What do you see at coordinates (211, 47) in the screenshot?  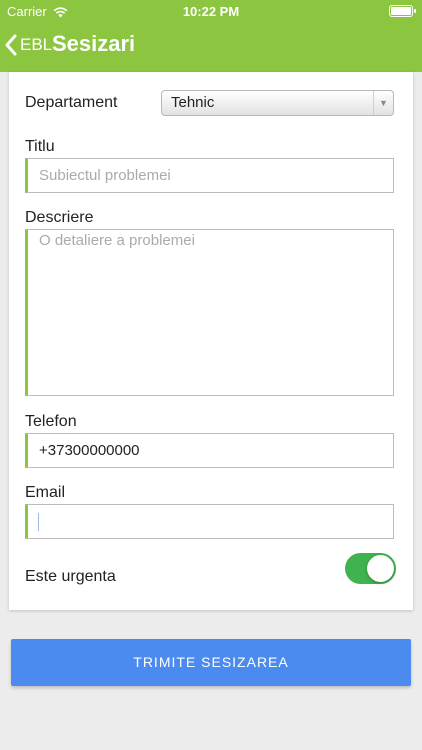 I see `nav-bar: EBL Sesizari` at bounding box center [211, 47].